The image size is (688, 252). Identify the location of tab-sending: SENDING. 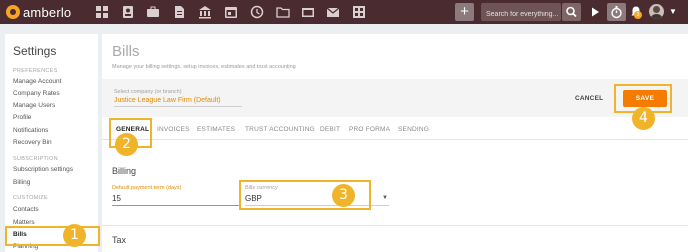
(413, 129).